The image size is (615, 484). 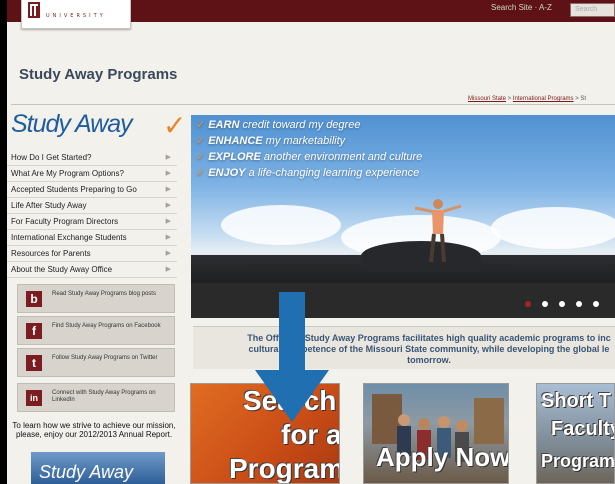 I want to click on social-link-blog: b Read Study Away Programs blog posts, so click(x=96, y=298).